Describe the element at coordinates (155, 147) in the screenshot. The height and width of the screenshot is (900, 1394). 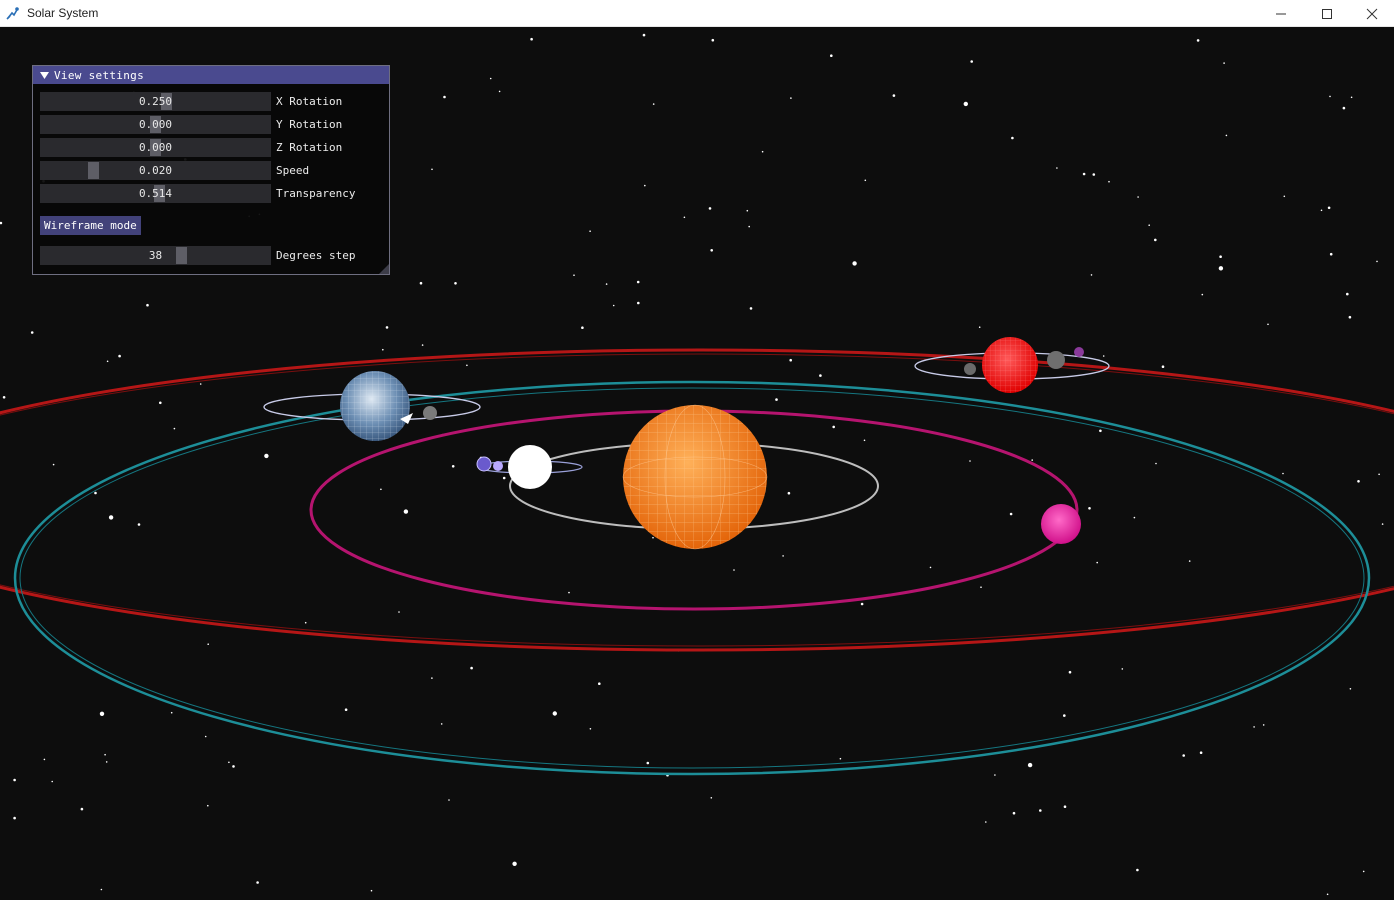
I see `z-rotation-slider: 0.000` at that location.